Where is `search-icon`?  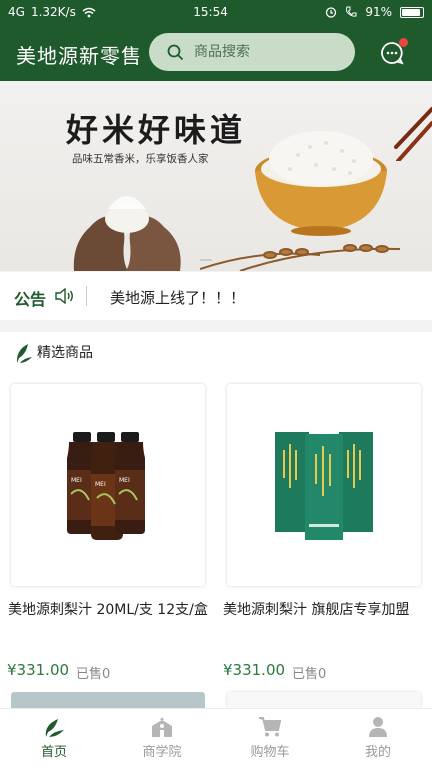
search-icon is located at coordinates (175, 52).